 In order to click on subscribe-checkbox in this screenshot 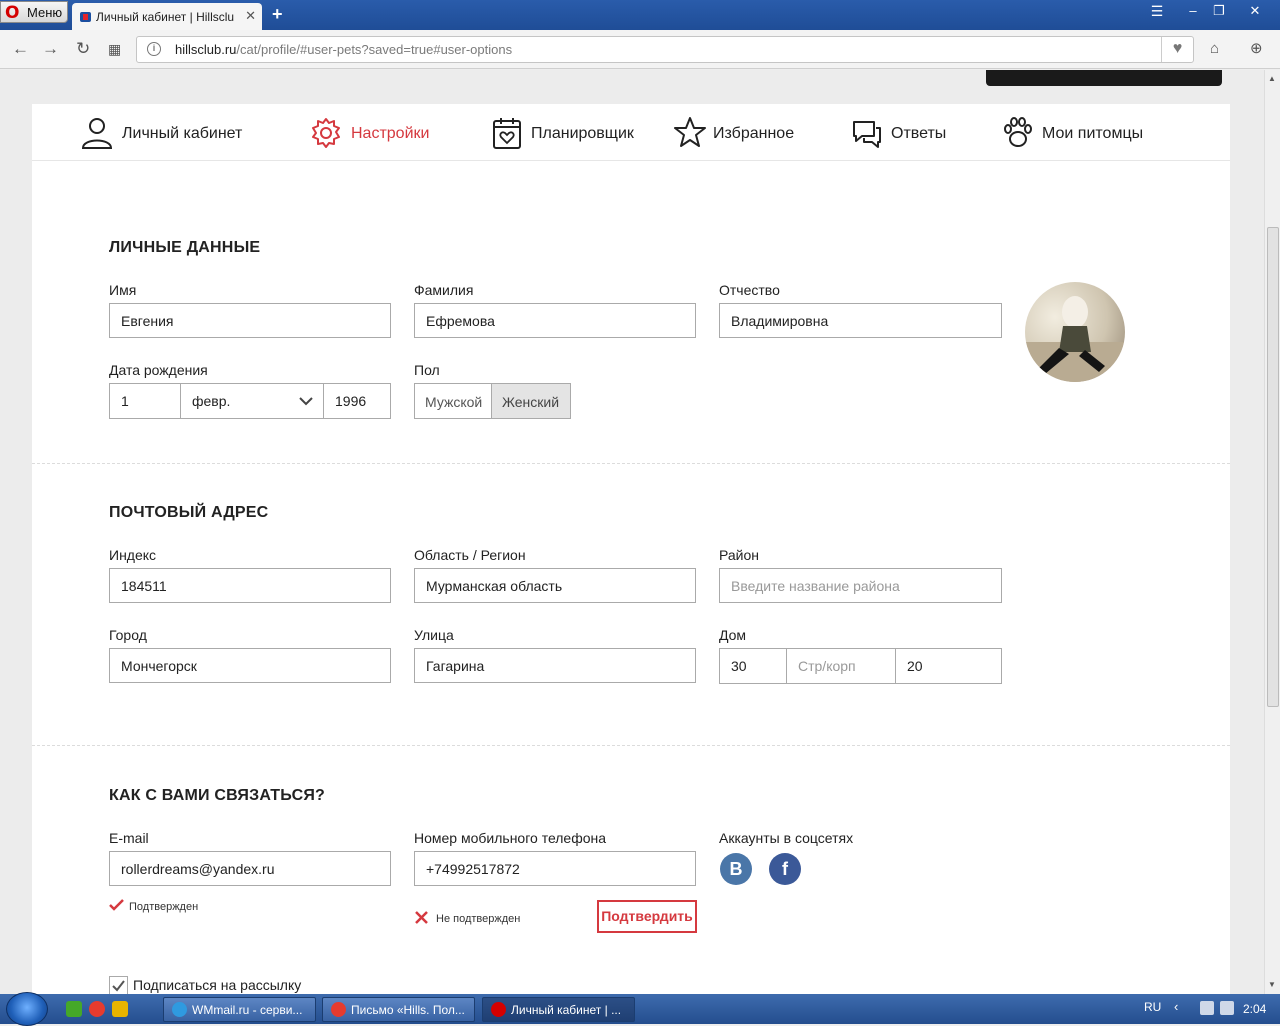, I will do `click(118, 985)`.